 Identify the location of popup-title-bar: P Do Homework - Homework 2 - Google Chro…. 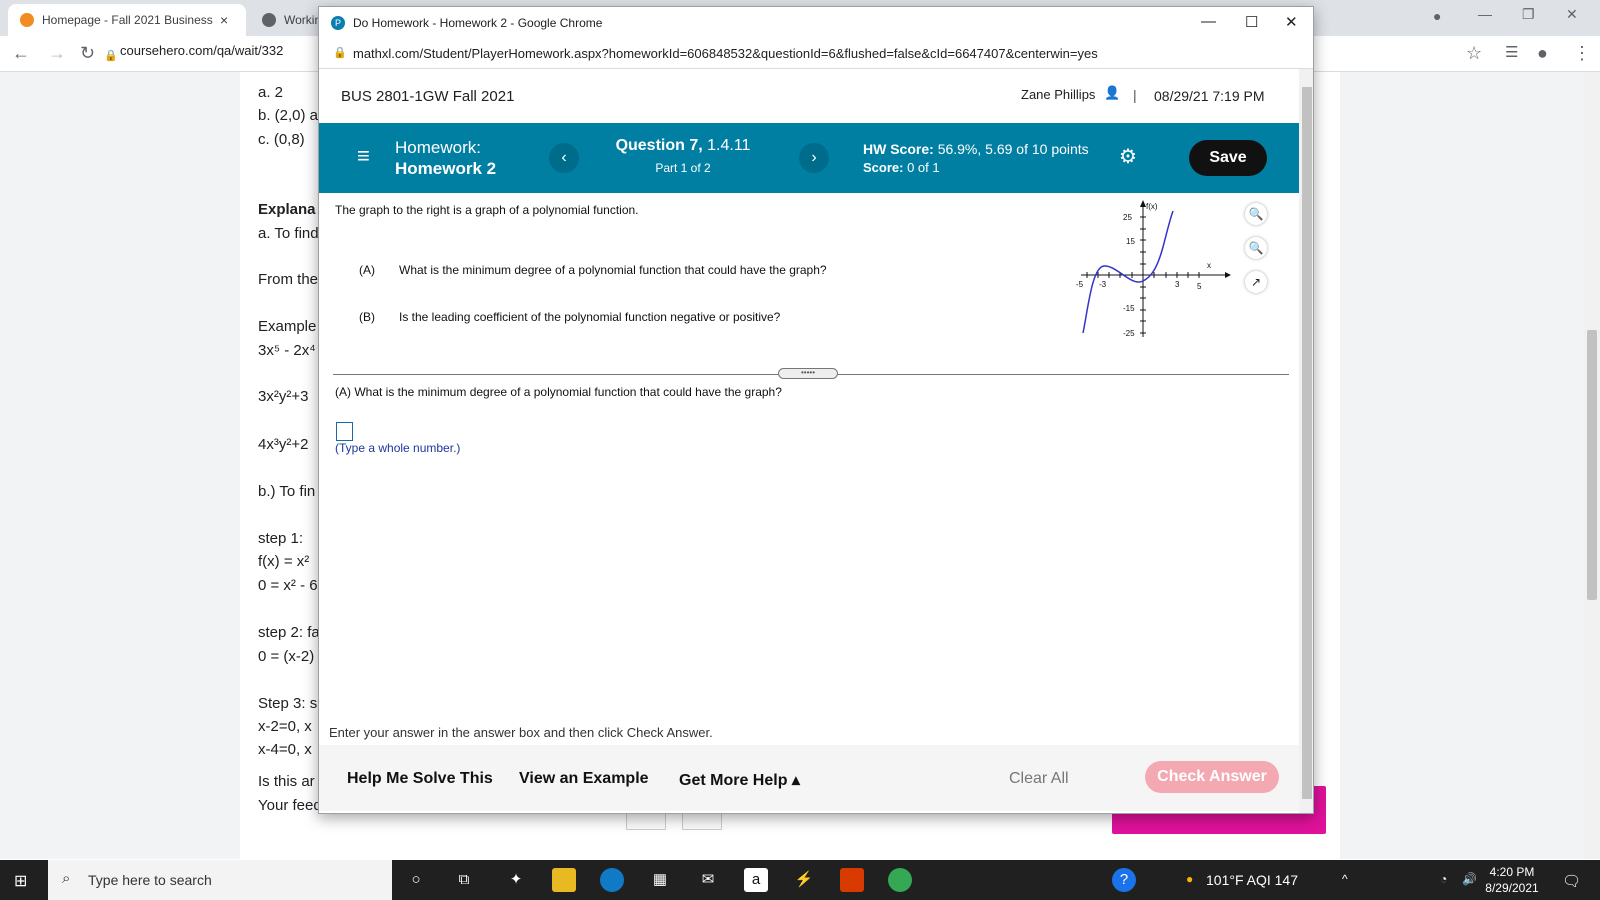
(816, 23).